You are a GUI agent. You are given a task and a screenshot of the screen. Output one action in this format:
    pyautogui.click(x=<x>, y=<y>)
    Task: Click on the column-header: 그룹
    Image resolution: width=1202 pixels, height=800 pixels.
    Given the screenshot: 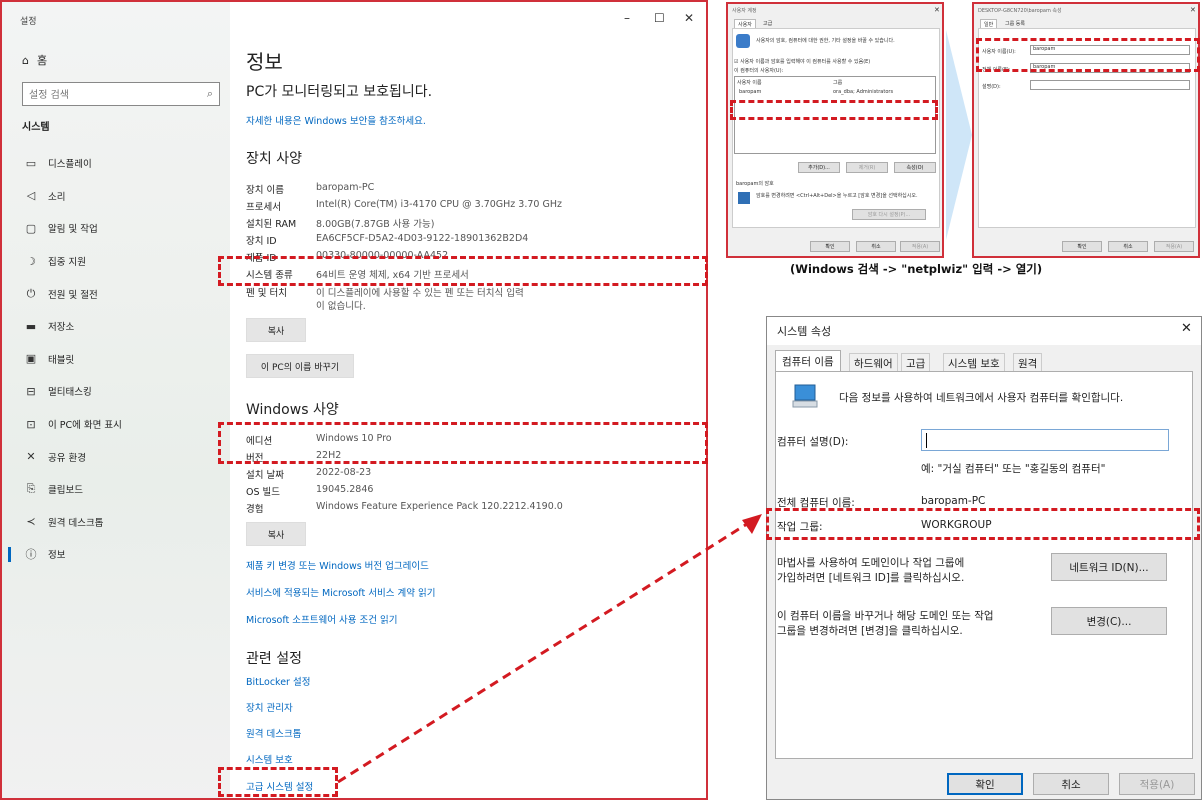 What is the action you would take?
    pyautogui.click(x=838, y=83)
    